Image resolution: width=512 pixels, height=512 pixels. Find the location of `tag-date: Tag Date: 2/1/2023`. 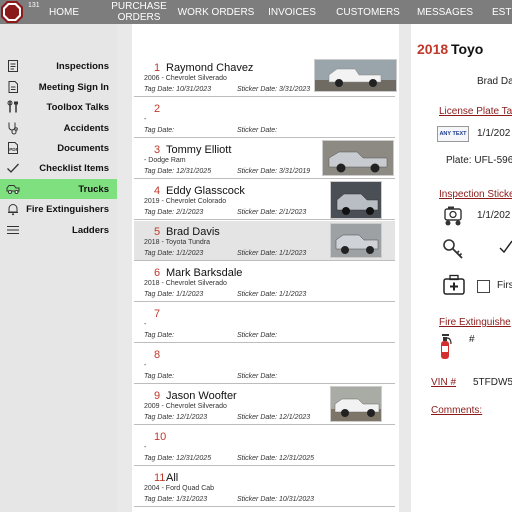

tag-date: Tag Date: 2/1/2023 is located at coordinates (173, 212).